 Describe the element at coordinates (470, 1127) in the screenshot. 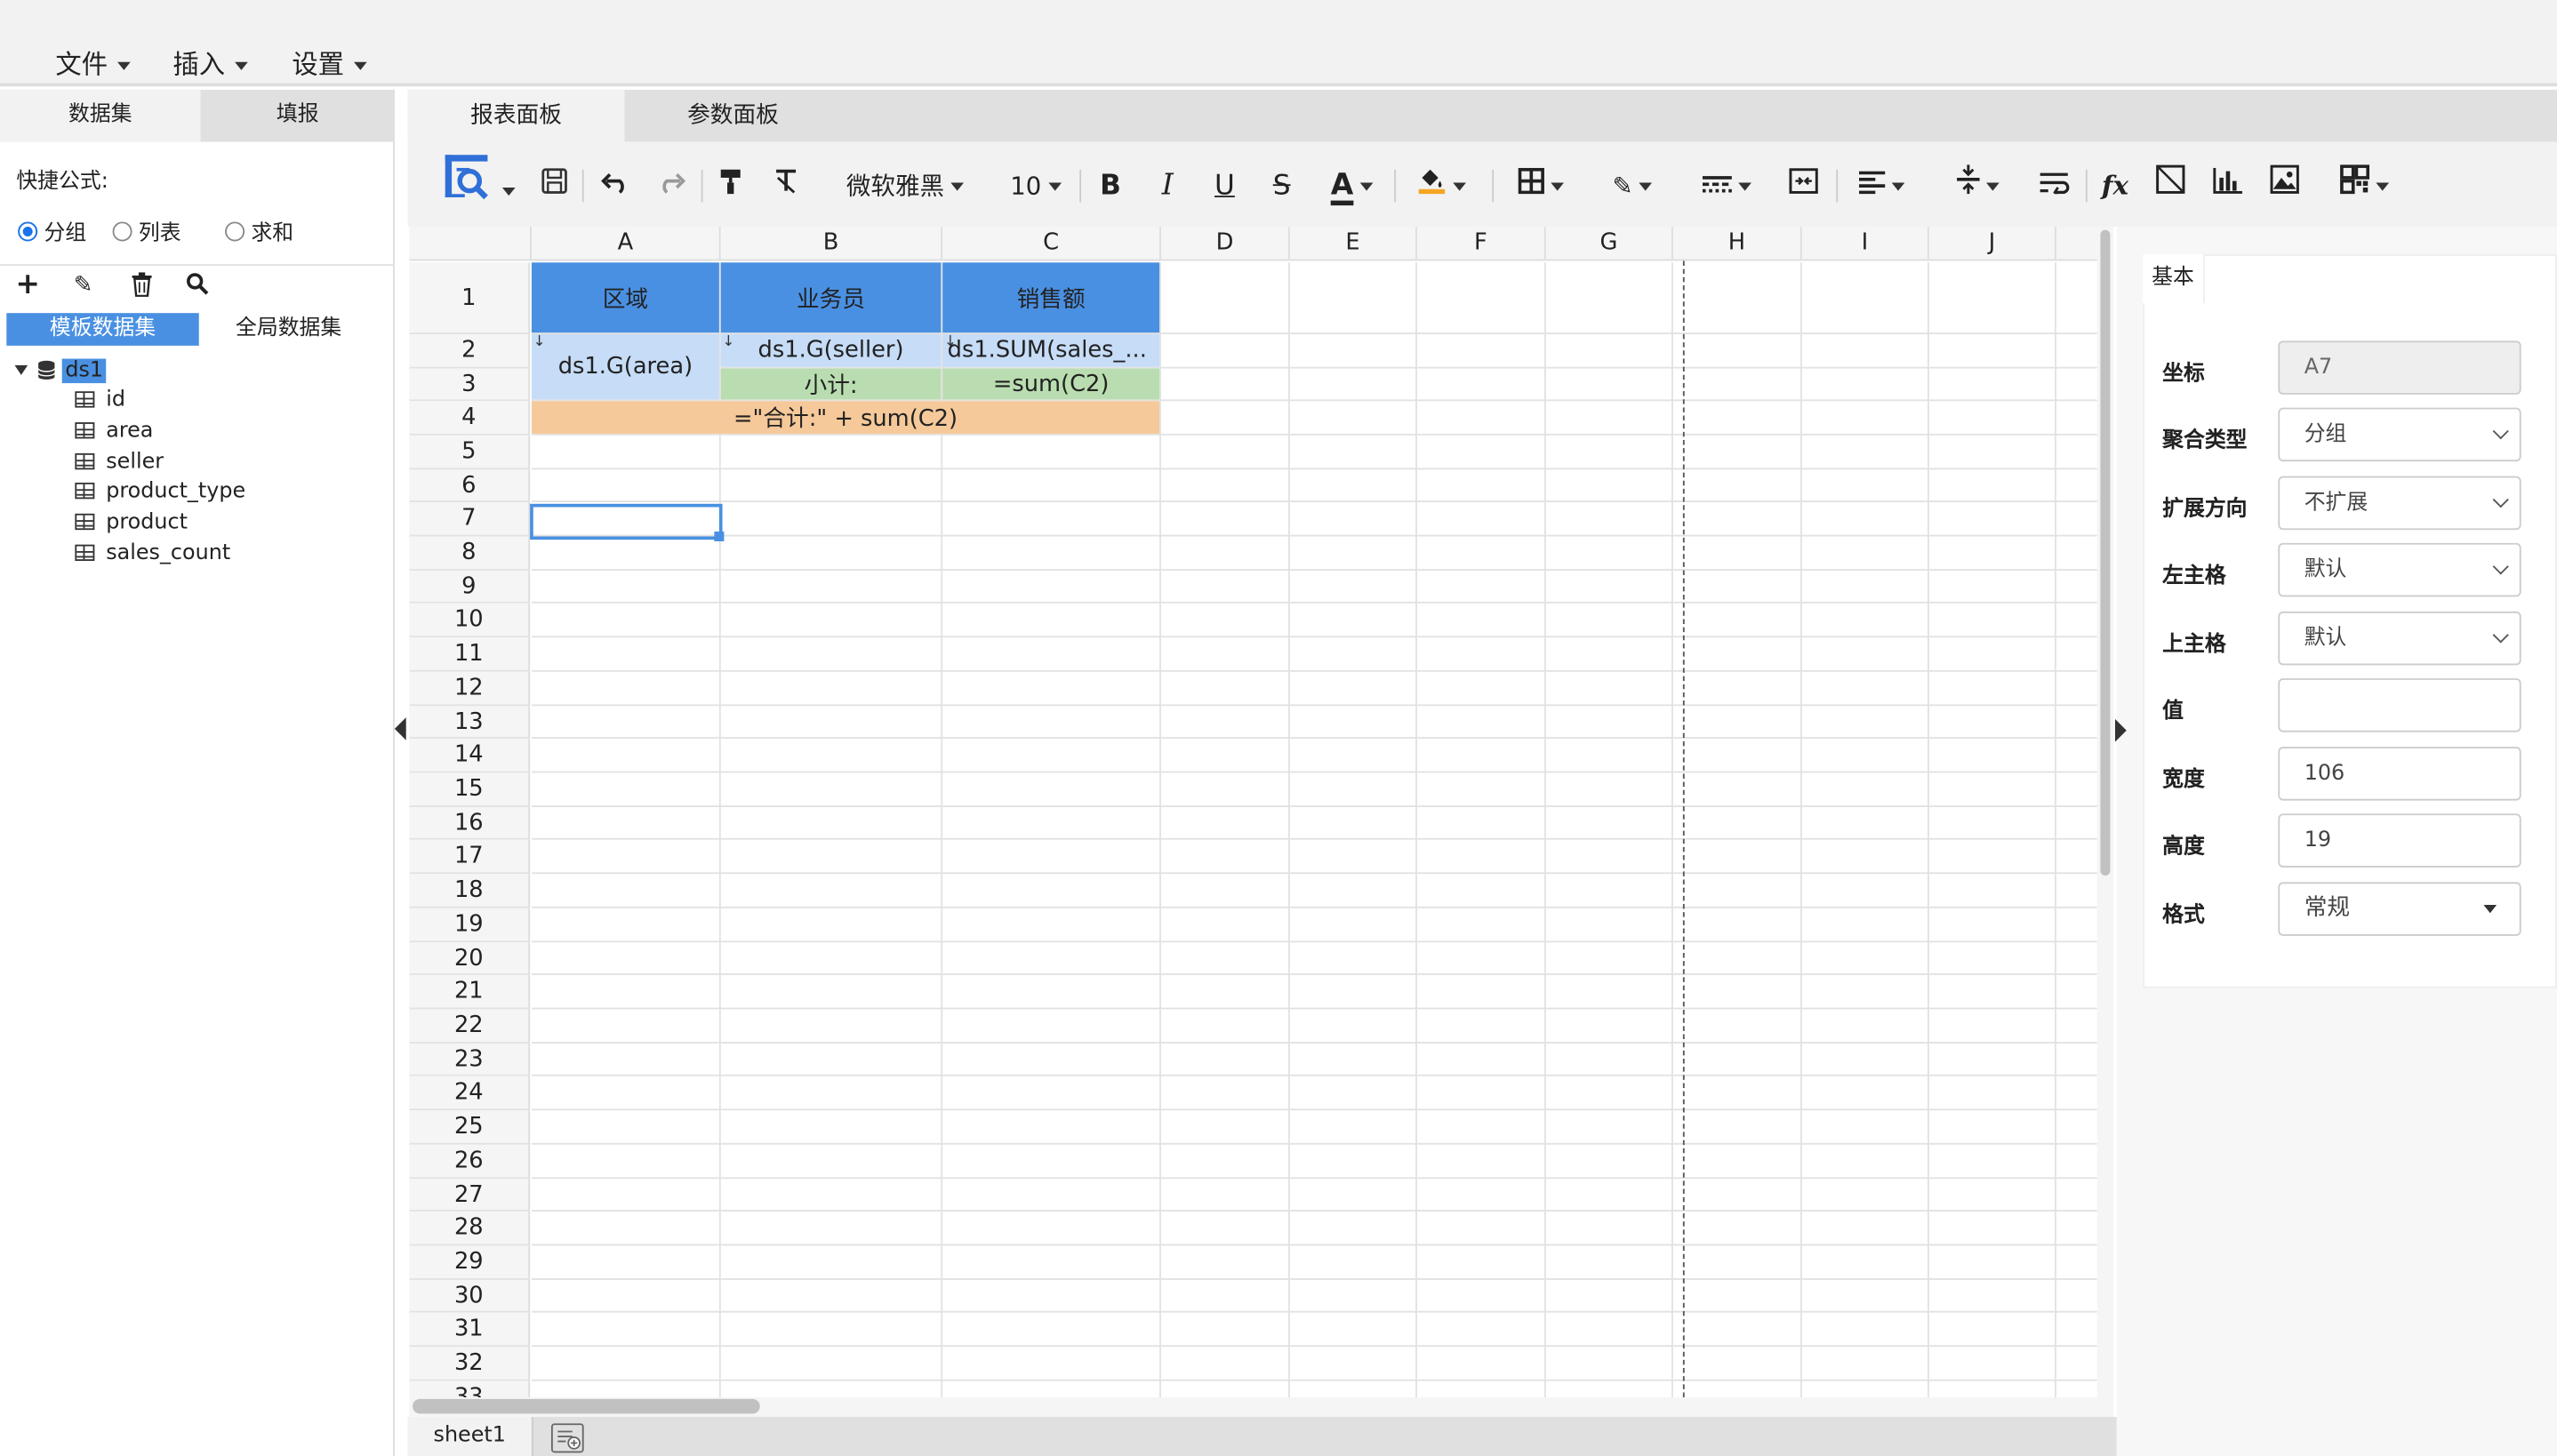

I see `row-header-25: 25` at that location.